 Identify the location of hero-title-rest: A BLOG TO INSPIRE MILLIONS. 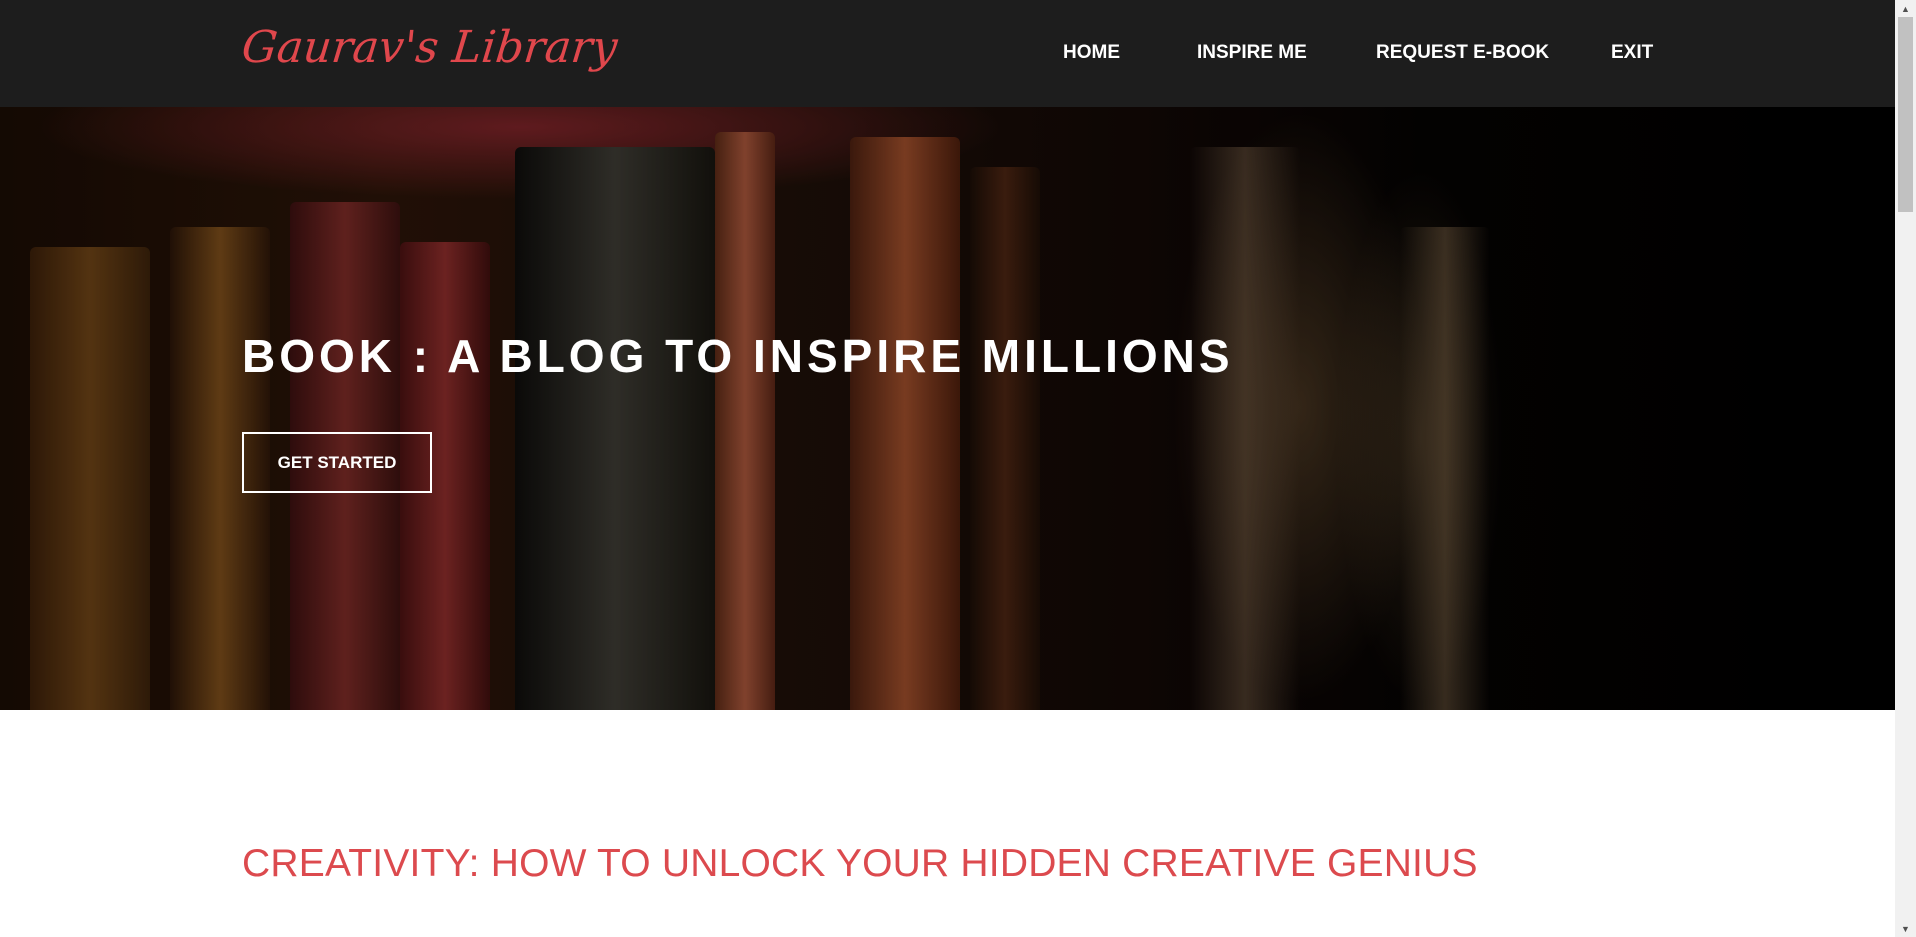
(833, 356).